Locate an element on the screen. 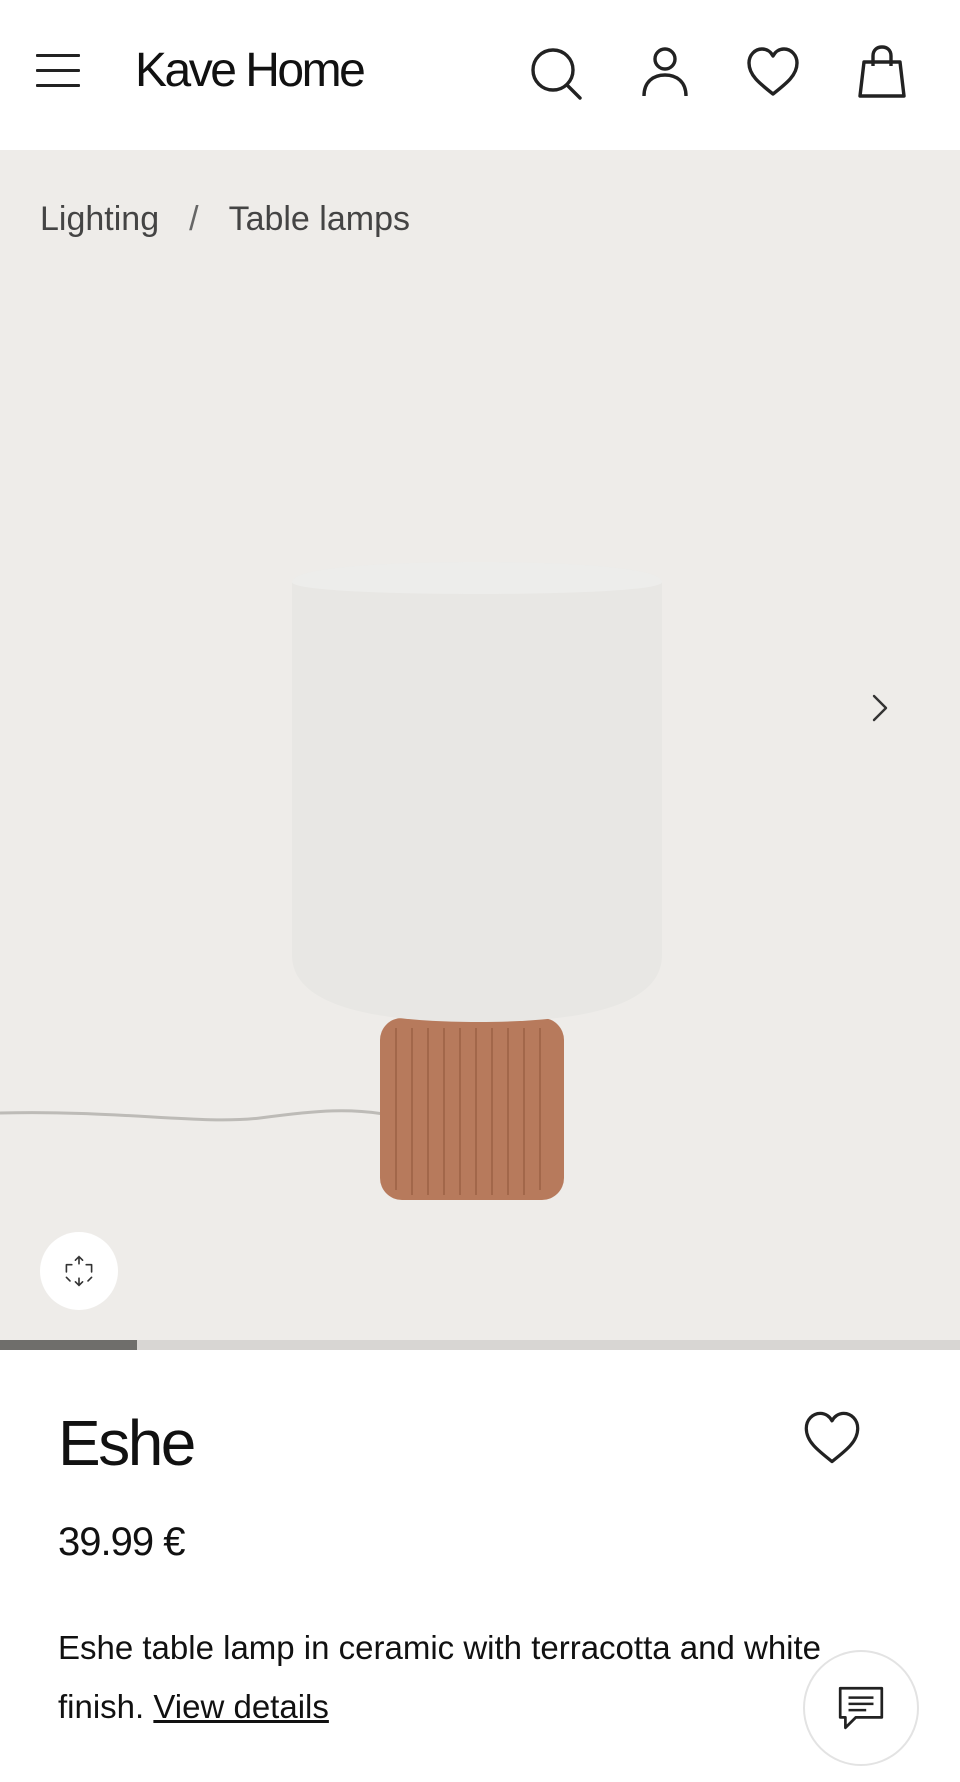 The width and height of the screenshot is (960, 1782). chevron-right-icon is located at coordinates (880, 708).